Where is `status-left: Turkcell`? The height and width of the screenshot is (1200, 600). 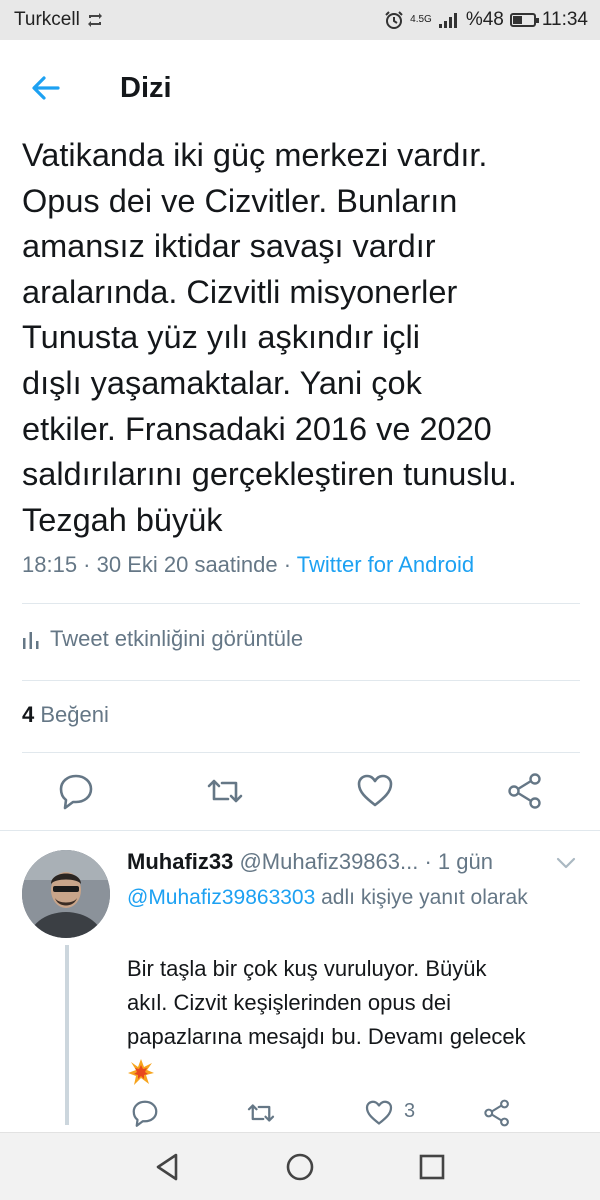
status-left: Turkcell is located at coordinates (59, 20).